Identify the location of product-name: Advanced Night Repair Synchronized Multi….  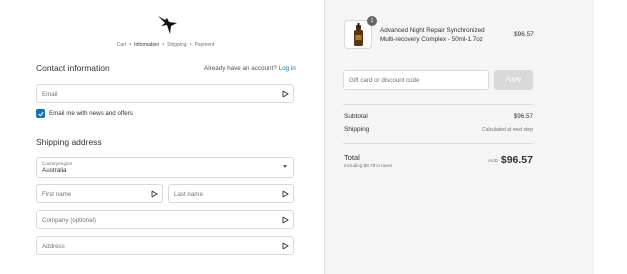
(432, 35).